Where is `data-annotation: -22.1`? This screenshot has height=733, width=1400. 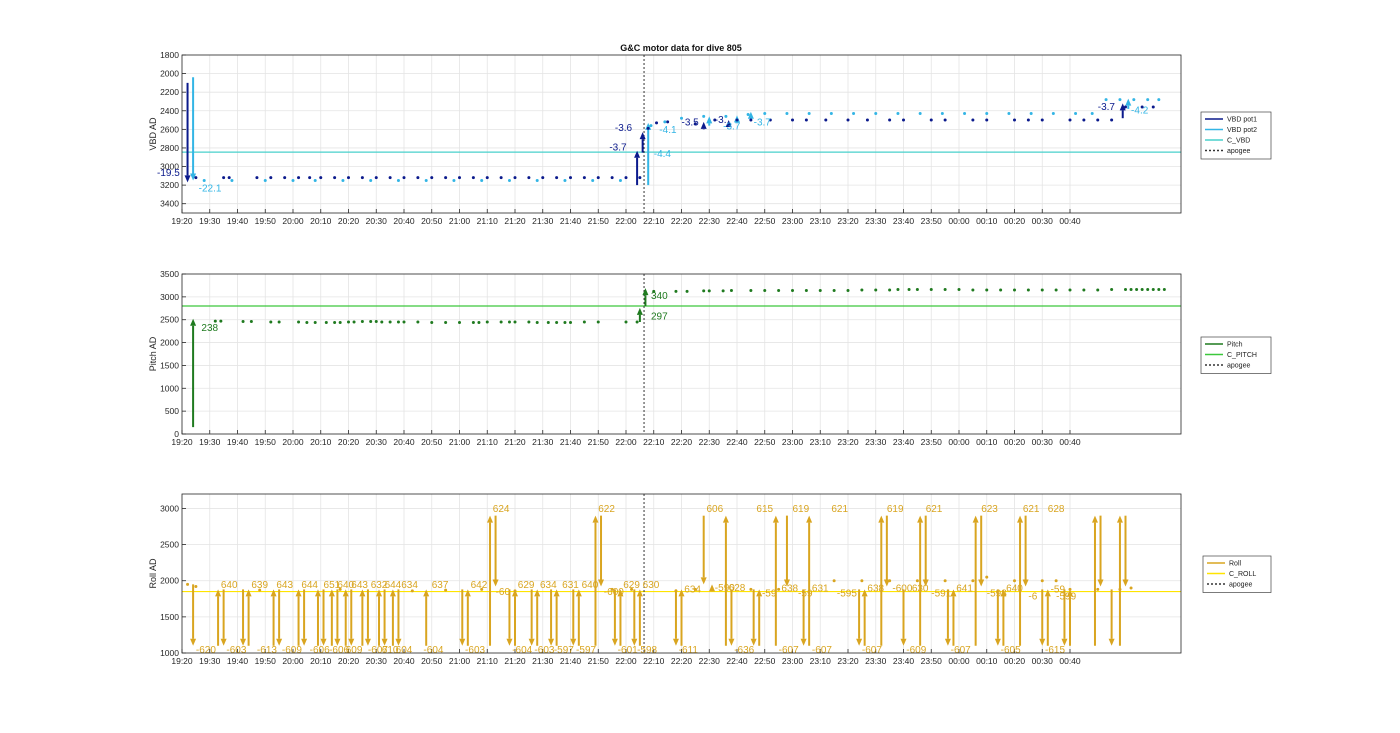 data-annotation: -22.1 is located at coordinates (210, 189).